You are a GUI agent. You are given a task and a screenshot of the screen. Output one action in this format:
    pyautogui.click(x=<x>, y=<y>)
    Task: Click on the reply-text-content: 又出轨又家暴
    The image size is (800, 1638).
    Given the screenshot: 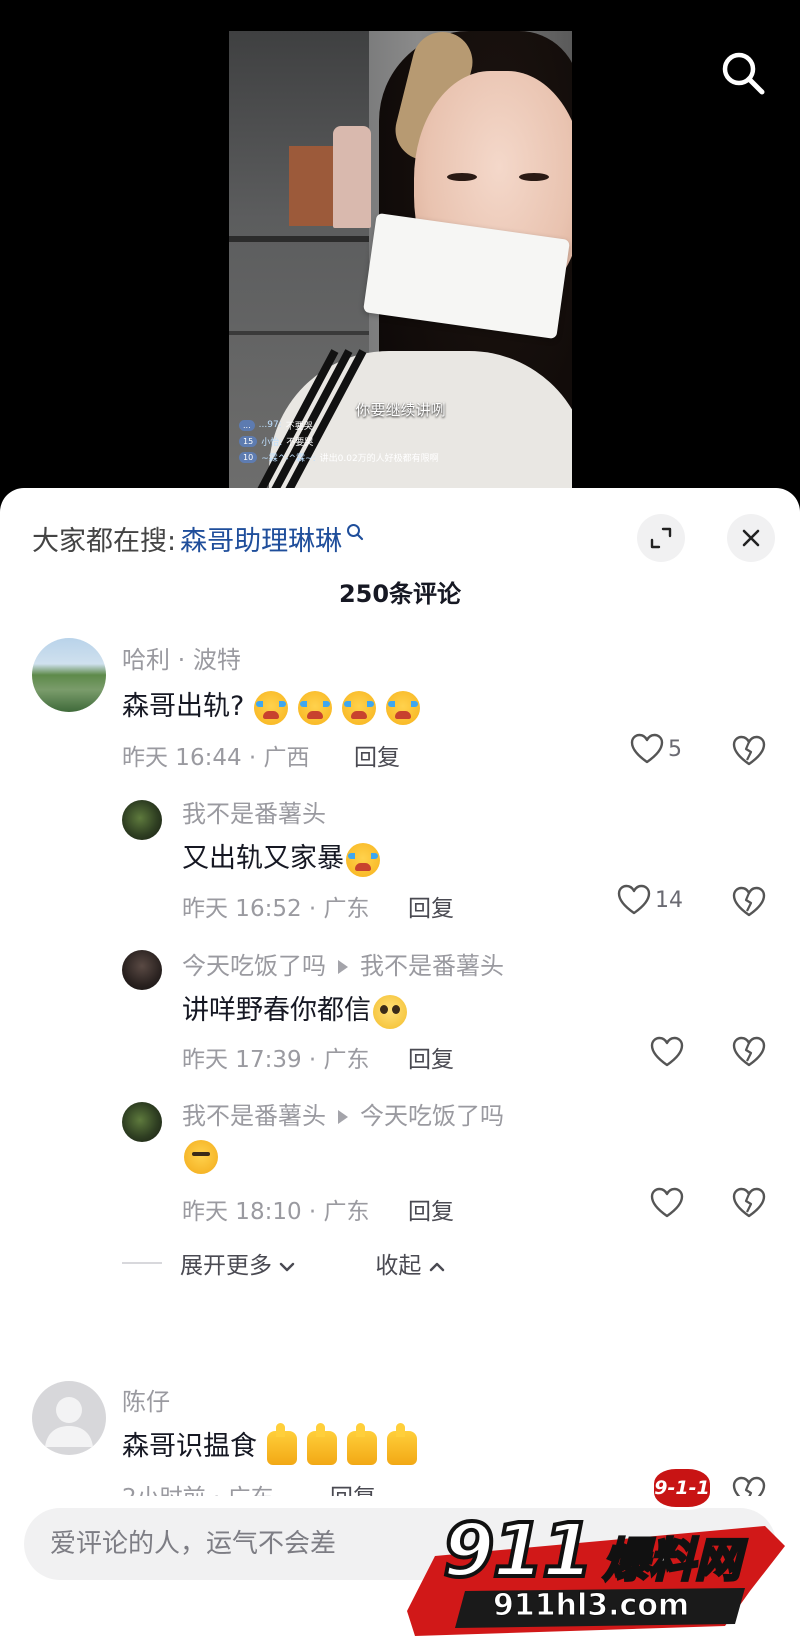 What is the action you would take?
    pyautogui.click(x=263, y=858)
    